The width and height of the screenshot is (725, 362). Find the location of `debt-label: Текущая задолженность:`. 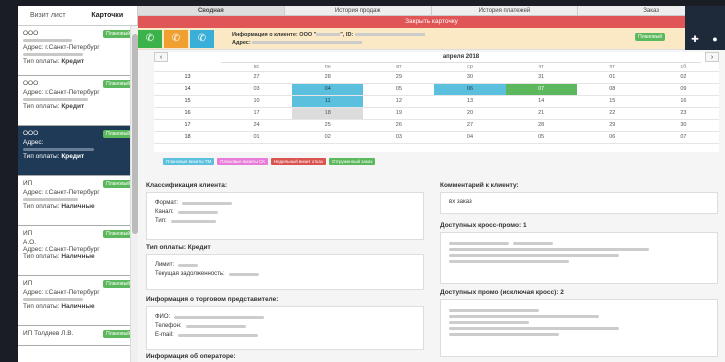

debt-label: Текущая задолженность: is located at coordinates (190, 274).